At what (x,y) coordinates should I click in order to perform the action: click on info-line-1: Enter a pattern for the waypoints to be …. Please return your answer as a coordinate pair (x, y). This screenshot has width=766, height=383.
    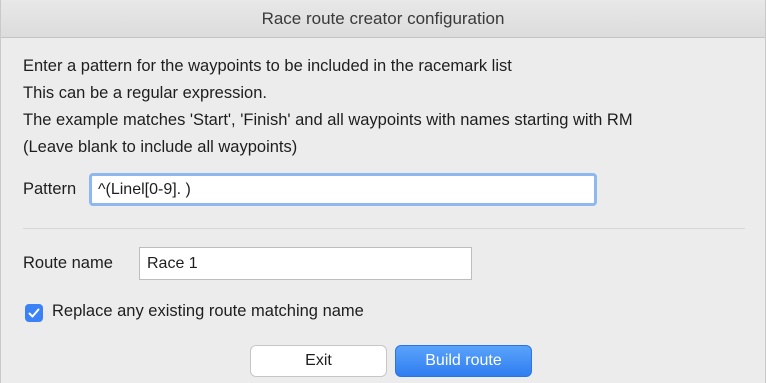
    Looking at the image, I should click on (267, 66).